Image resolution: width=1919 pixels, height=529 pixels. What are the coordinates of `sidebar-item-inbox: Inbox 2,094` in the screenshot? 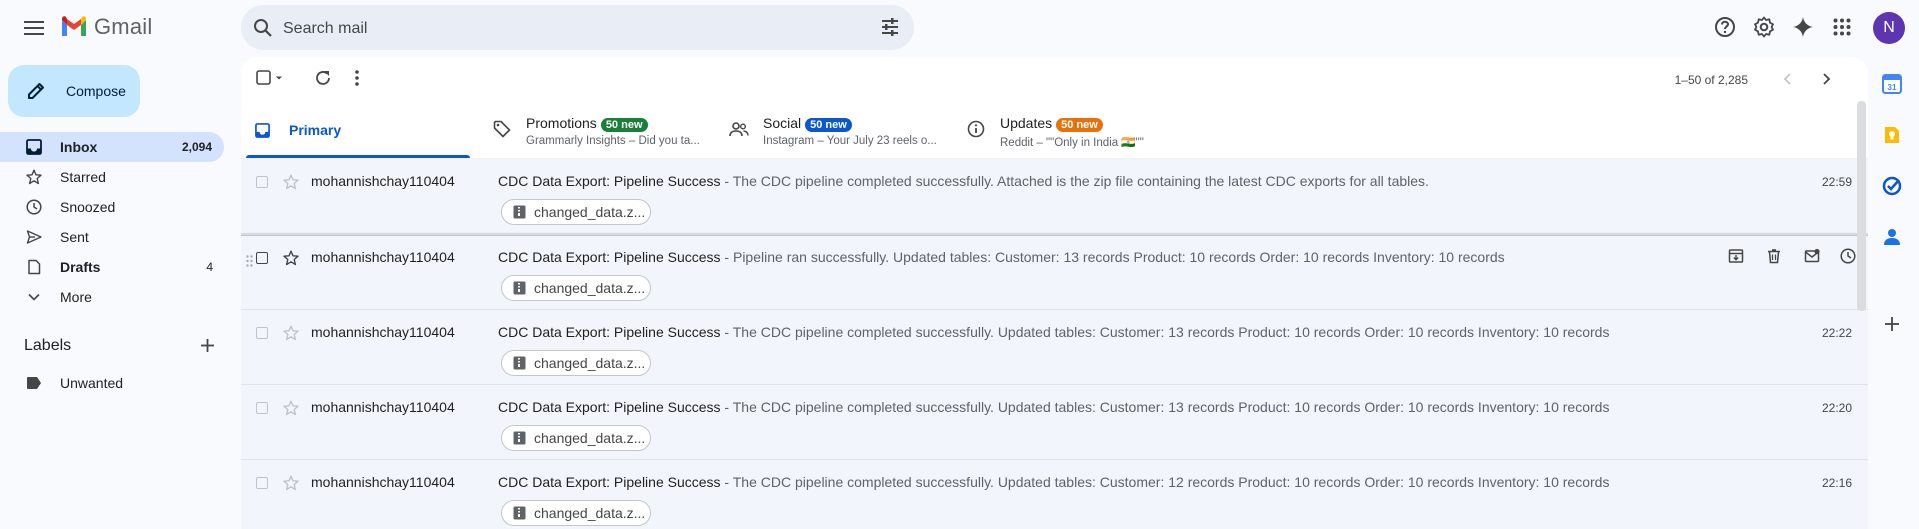 It's located at (112, 147).